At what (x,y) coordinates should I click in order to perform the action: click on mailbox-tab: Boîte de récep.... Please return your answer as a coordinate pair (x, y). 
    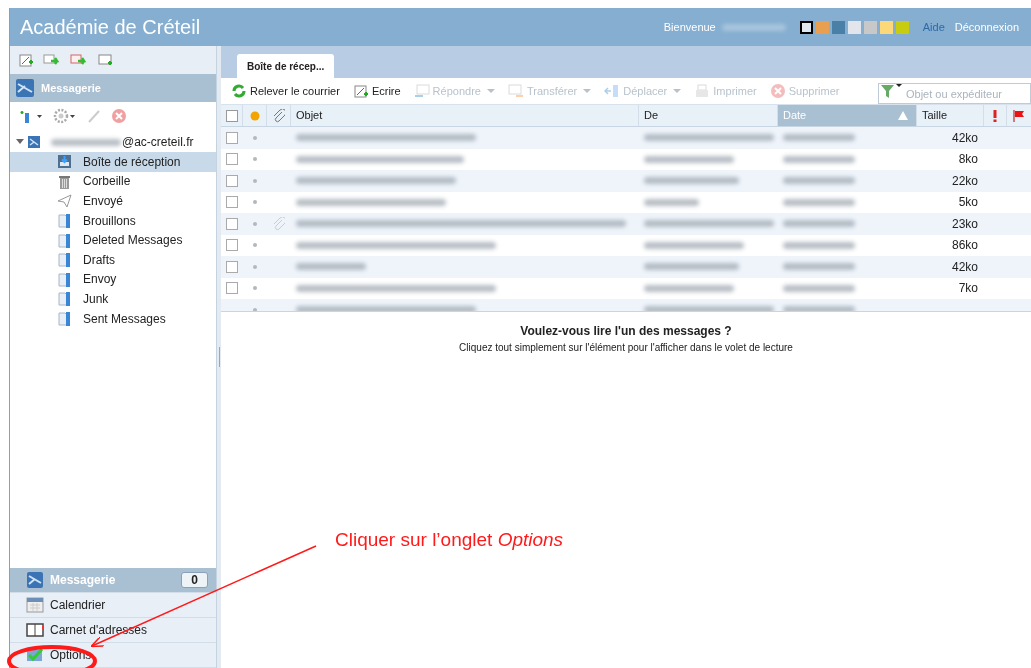
    Looking at the image, I should click on (286, 66).